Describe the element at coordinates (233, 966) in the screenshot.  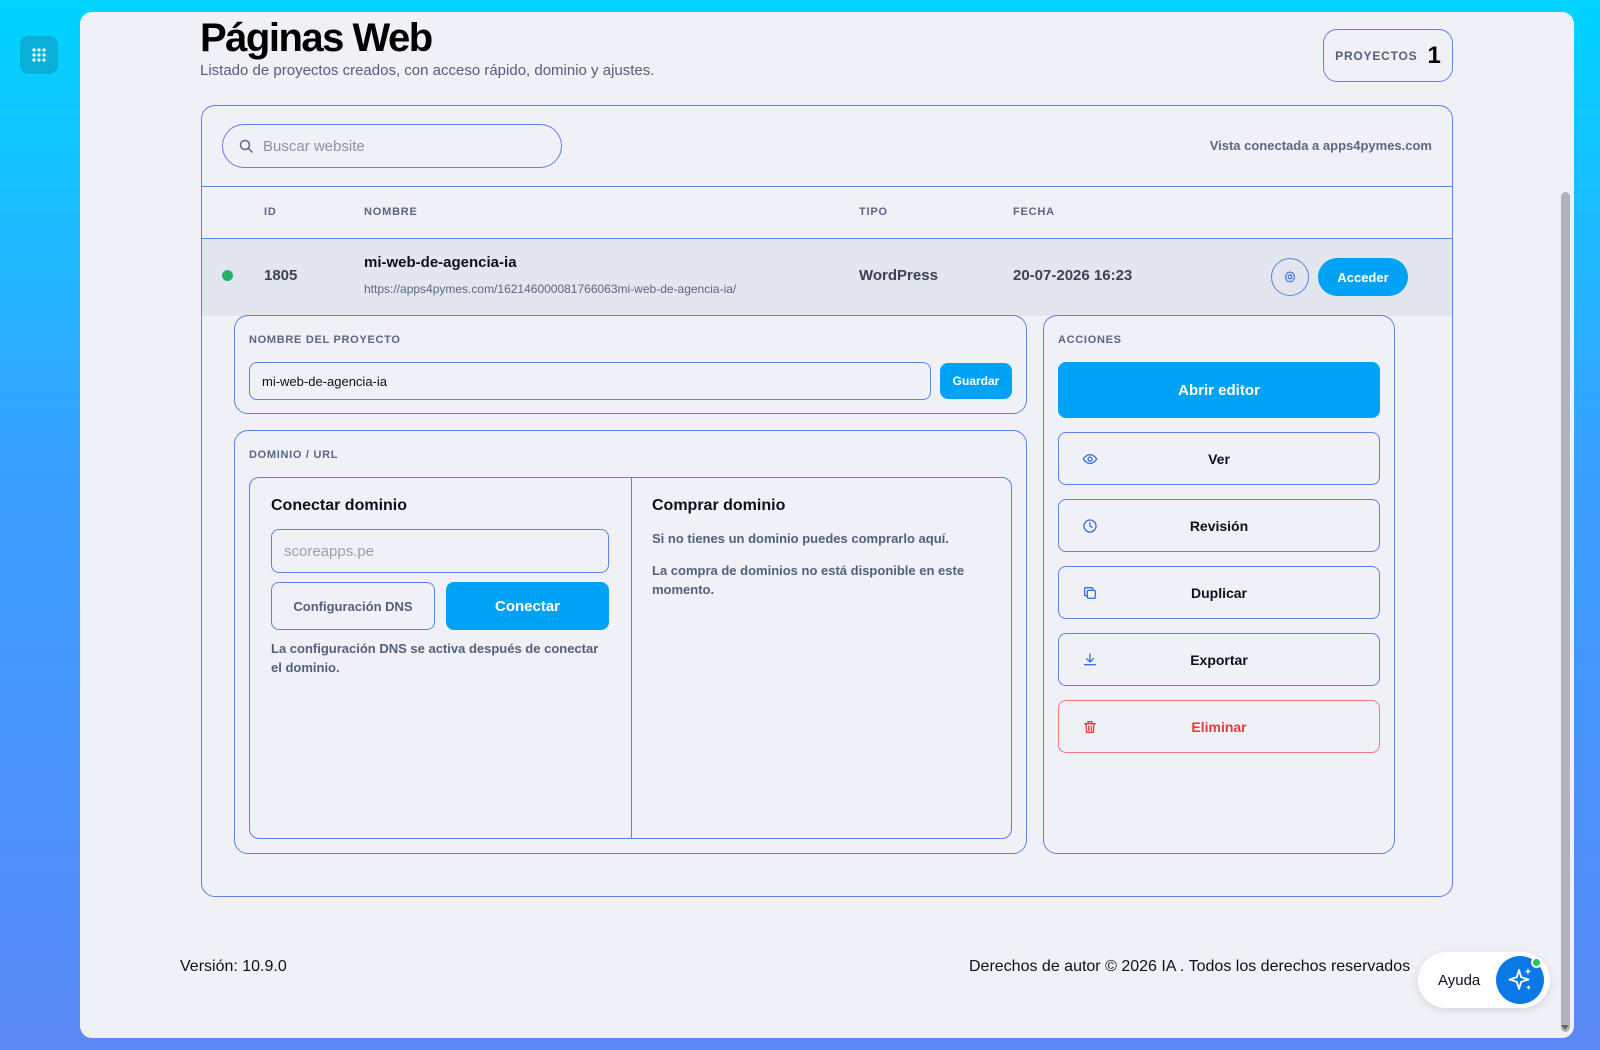
I see `version-text: Versión: 10.9.0` at that location.